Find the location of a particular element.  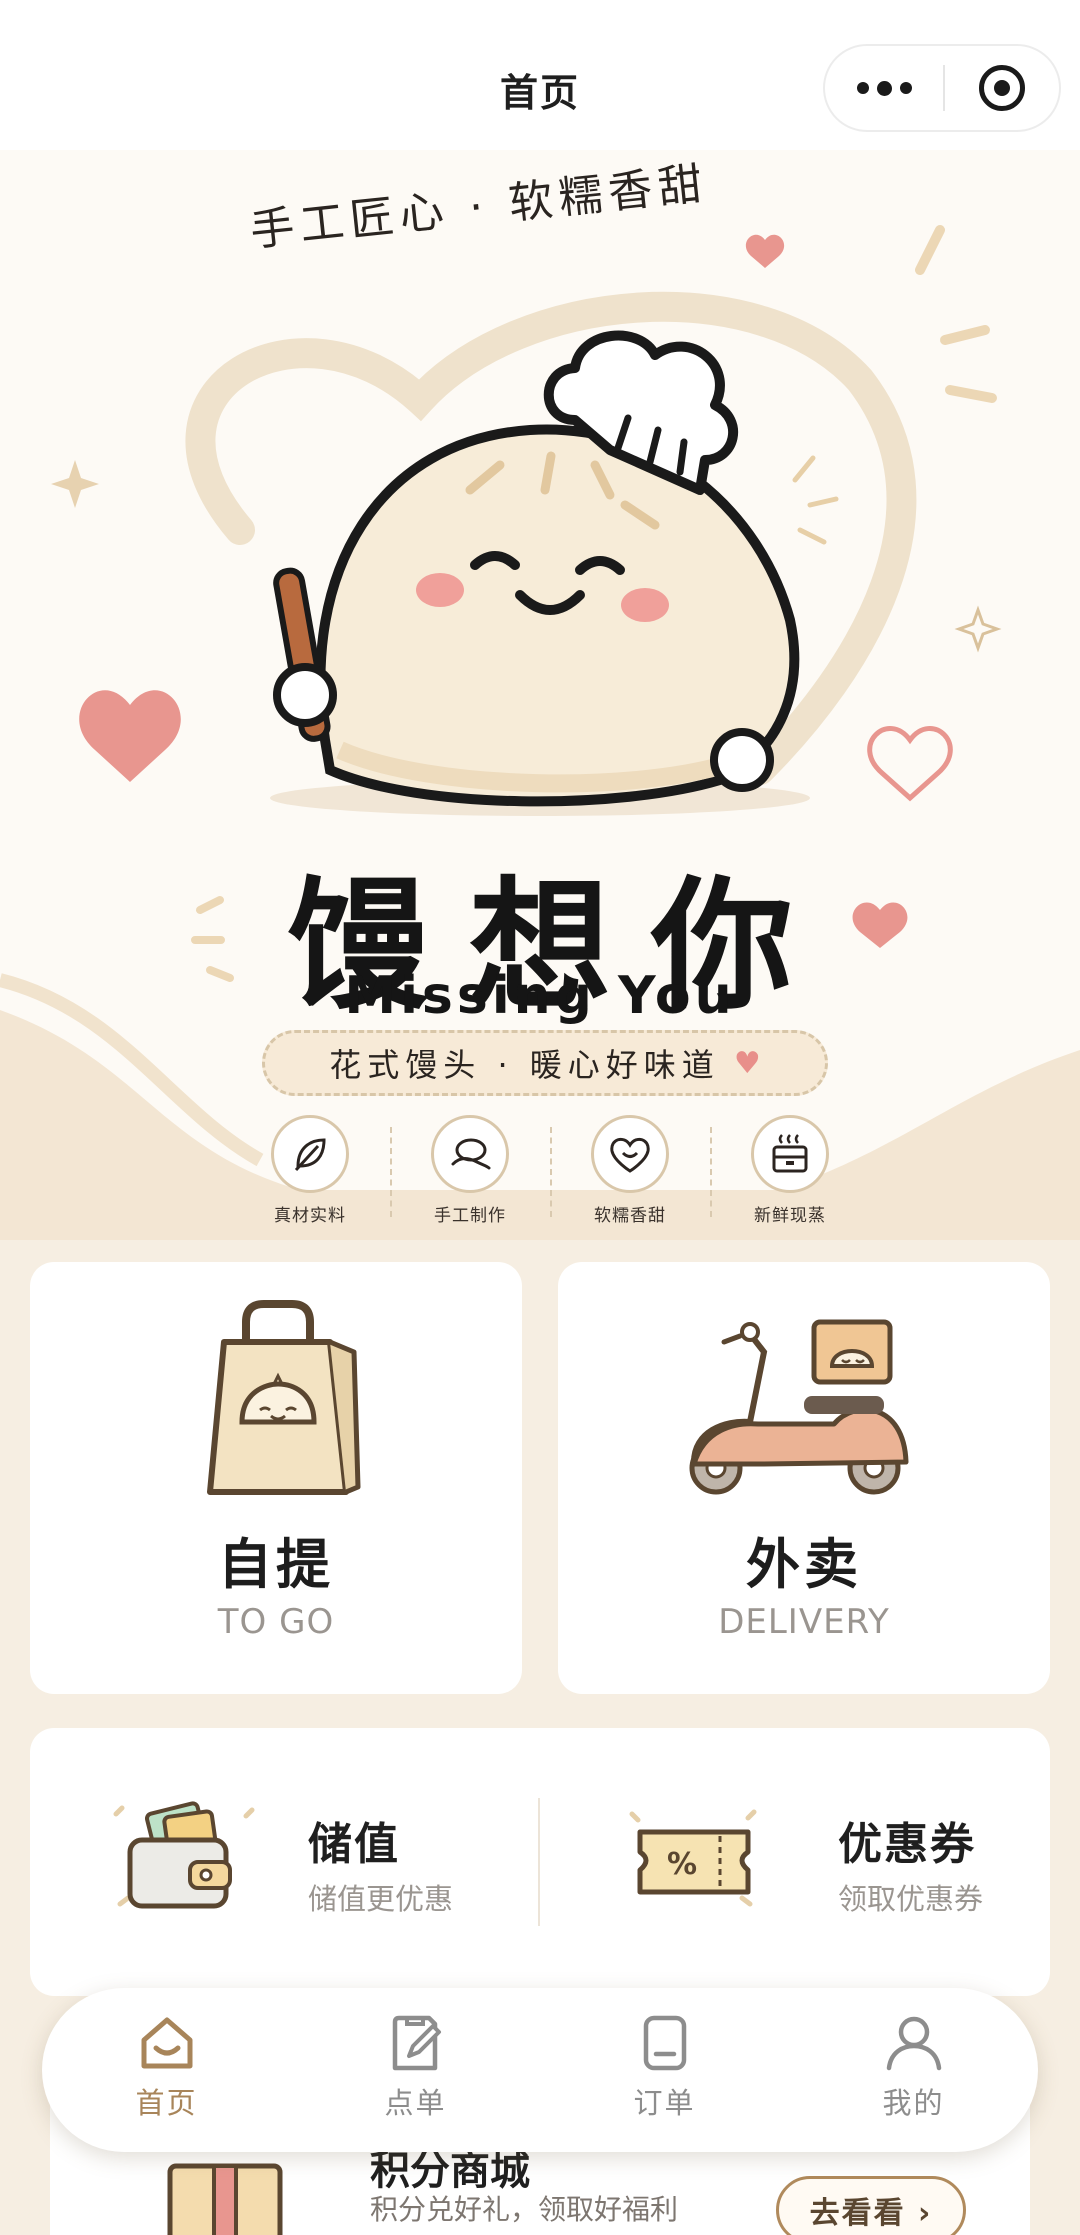

miniprogram-capsule is located at coordinates (942, 88).